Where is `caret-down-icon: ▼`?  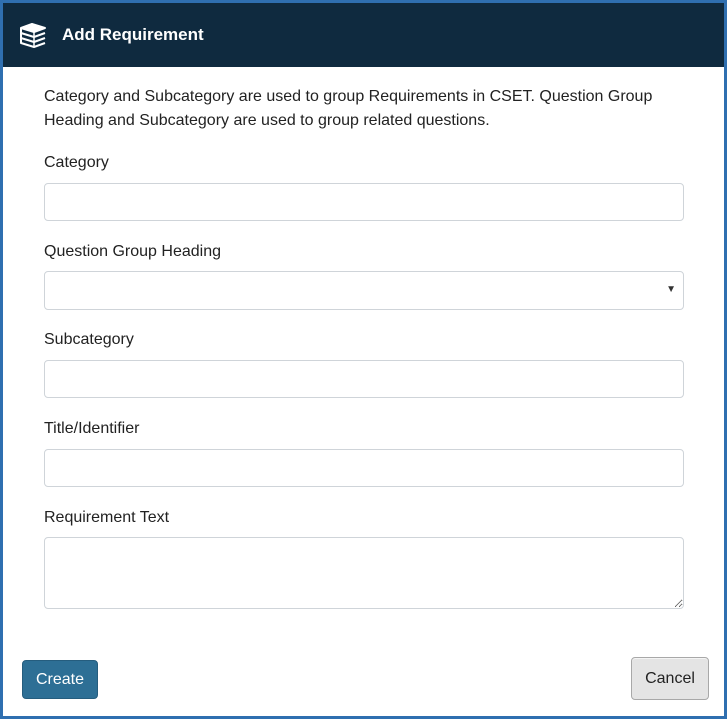
caret-down-icon: ▼ is located at coordinates (671, 289).